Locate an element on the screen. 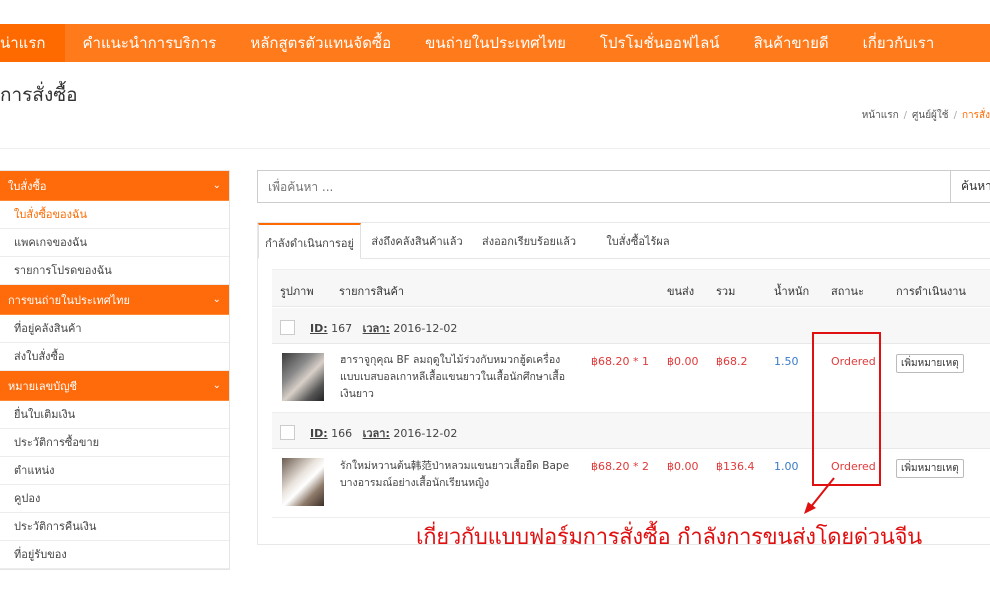 The width and height of the screenshot is (990, 605). nav-item-thailand-shipping: ขนถ่ายในประเทศไทย is located at coordinates (495, 43).